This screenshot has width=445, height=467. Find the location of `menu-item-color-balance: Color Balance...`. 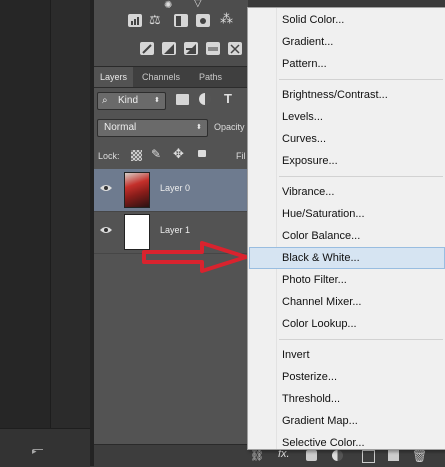

menu-item-color-balance: Color Balance... is located at coordinates (347, 236).